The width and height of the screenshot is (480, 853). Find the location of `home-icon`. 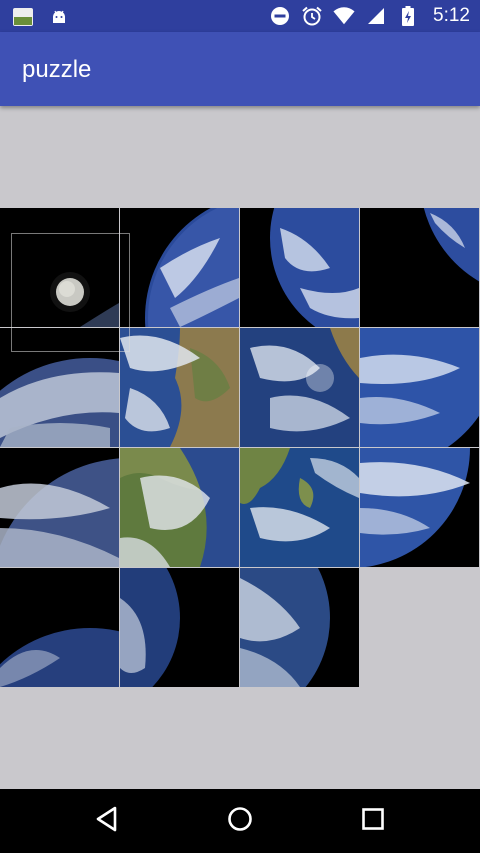

home-icon is located at coordinates (240, 821).